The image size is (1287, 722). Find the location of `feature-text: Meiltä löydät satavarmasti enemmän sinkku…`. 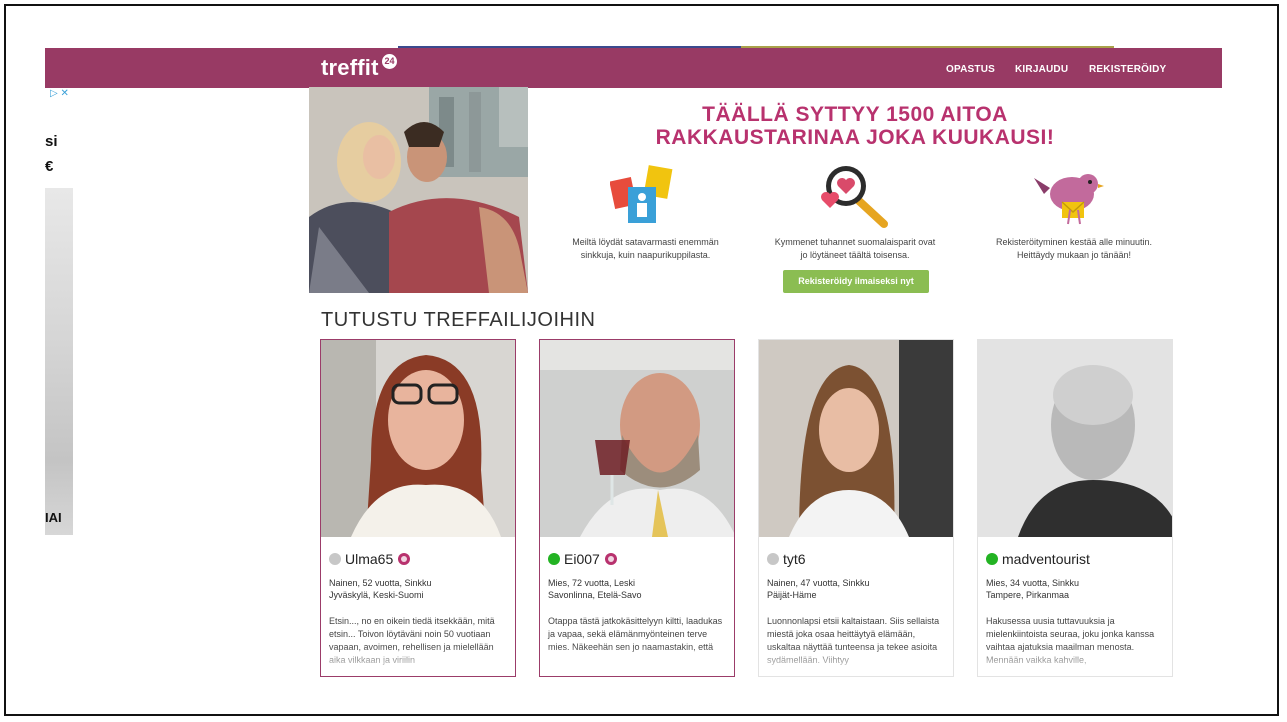

feature-text: Meiltä löydät satavarmasti enemmän sinkku… is located at coordinates (645, 248).